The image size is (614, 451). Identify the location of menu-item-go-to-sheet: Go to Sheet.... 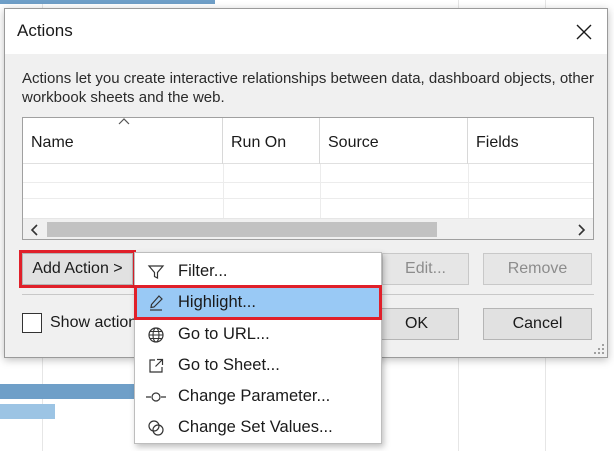
(258, 365).